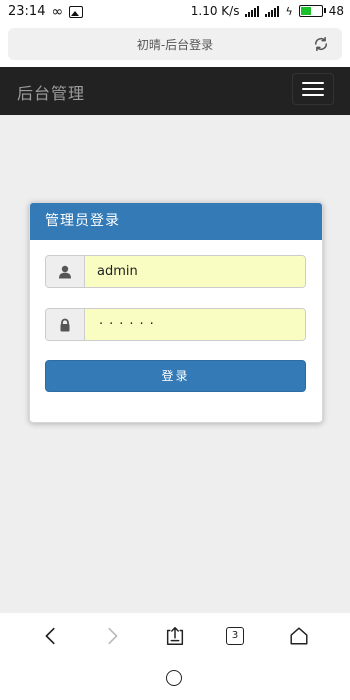 The height and width of the screenshot is (700, 350). I want to click on tabs-icon: 3, so click(235, 636).